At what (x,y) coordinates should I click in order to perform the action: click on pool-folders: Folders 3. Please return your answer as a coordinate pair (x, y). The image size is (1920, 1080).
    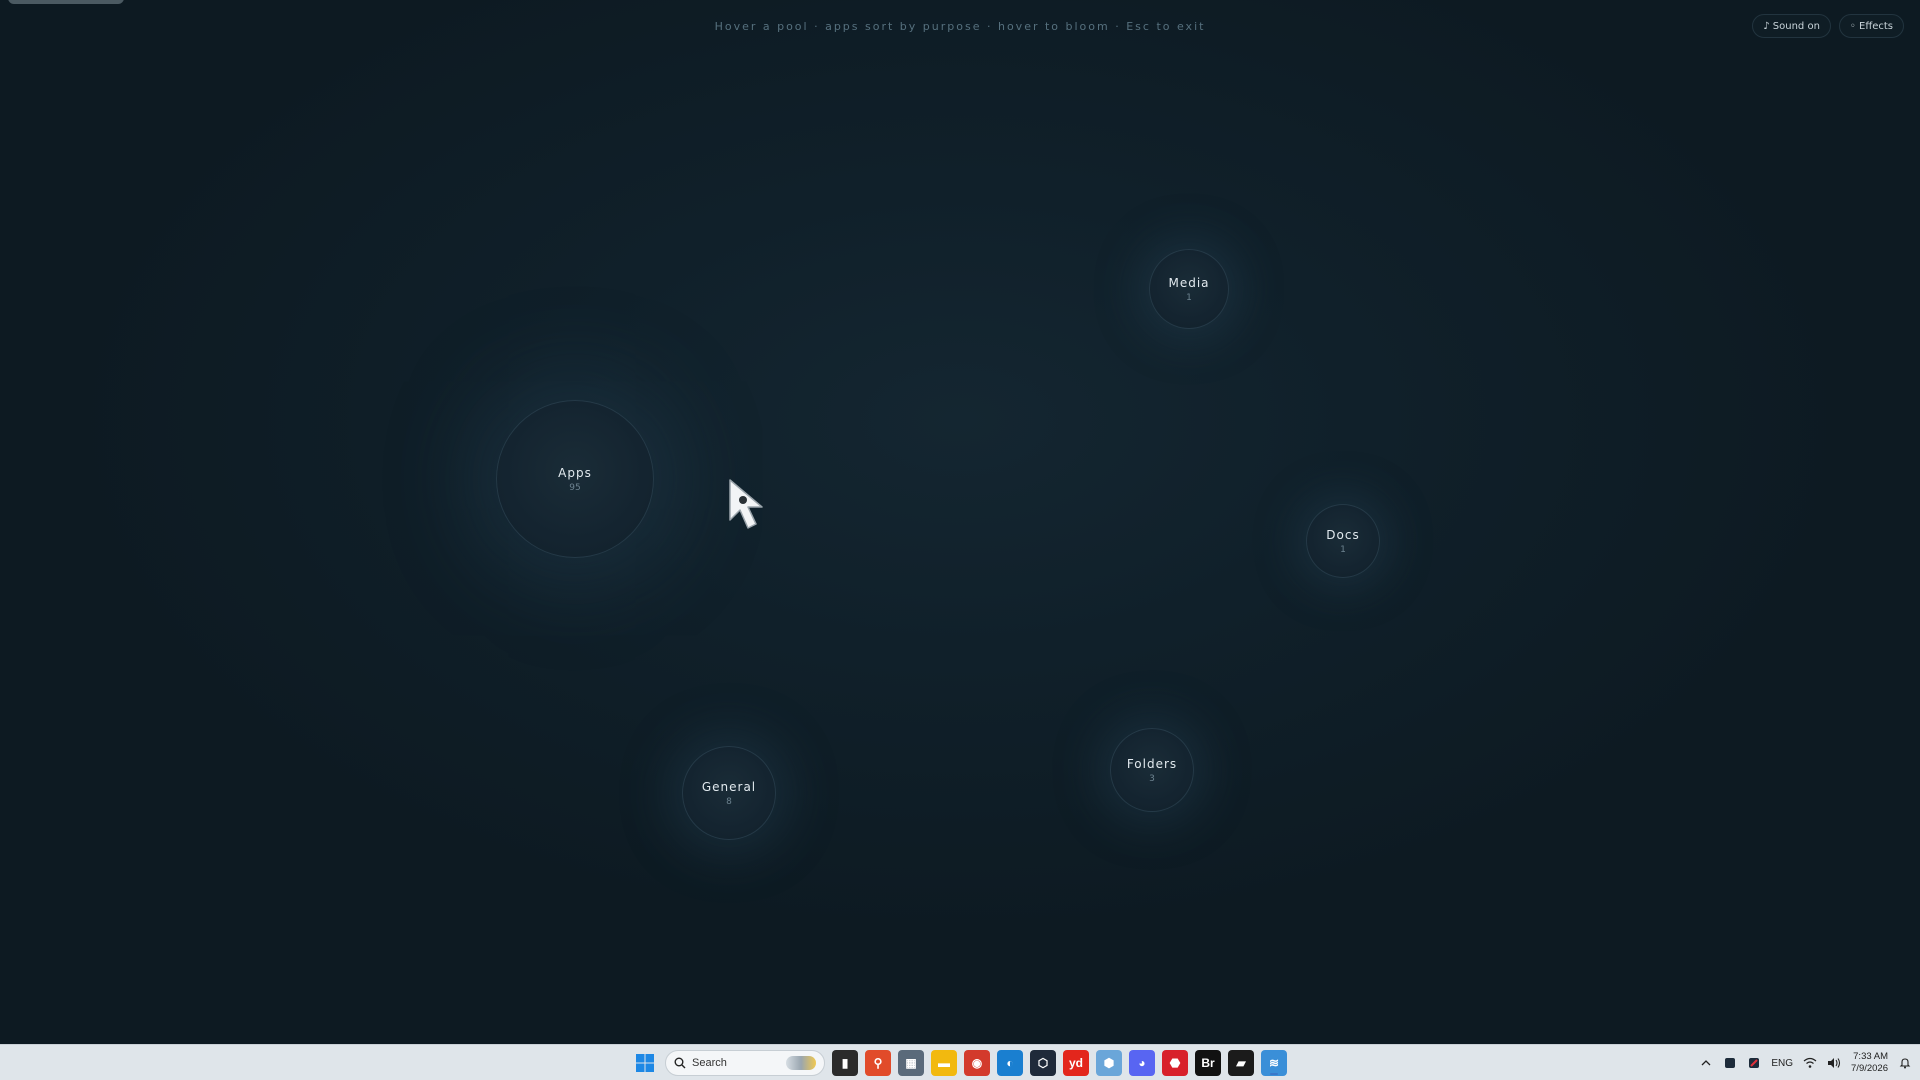
    Looking at the image, I should click on (1152, 770).